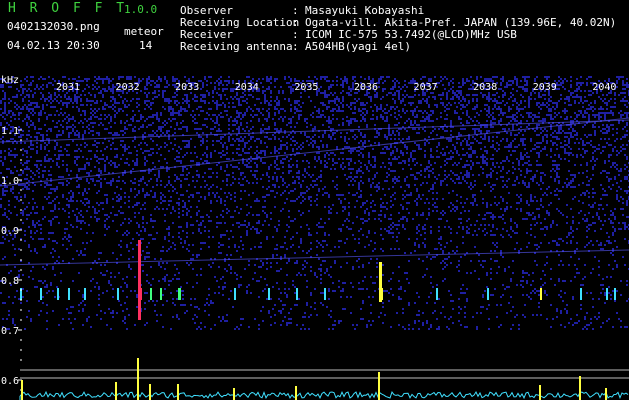  What do you see at coordinates (187, 87) in the screenshot?
I see `minute-label: 2033` at bounding box center [187, 87].